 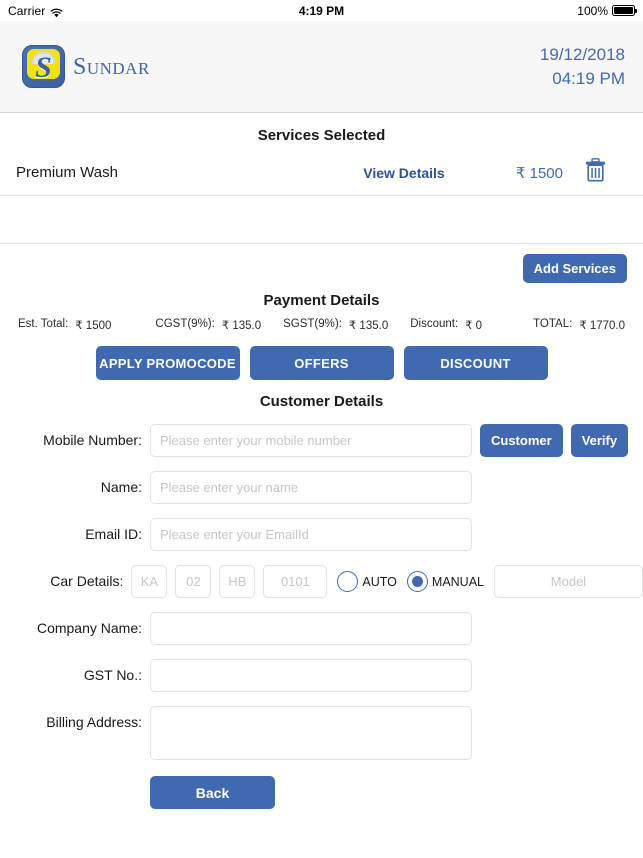 I want to click on car-details-label: Car Details:, so click(x=87, y=581).